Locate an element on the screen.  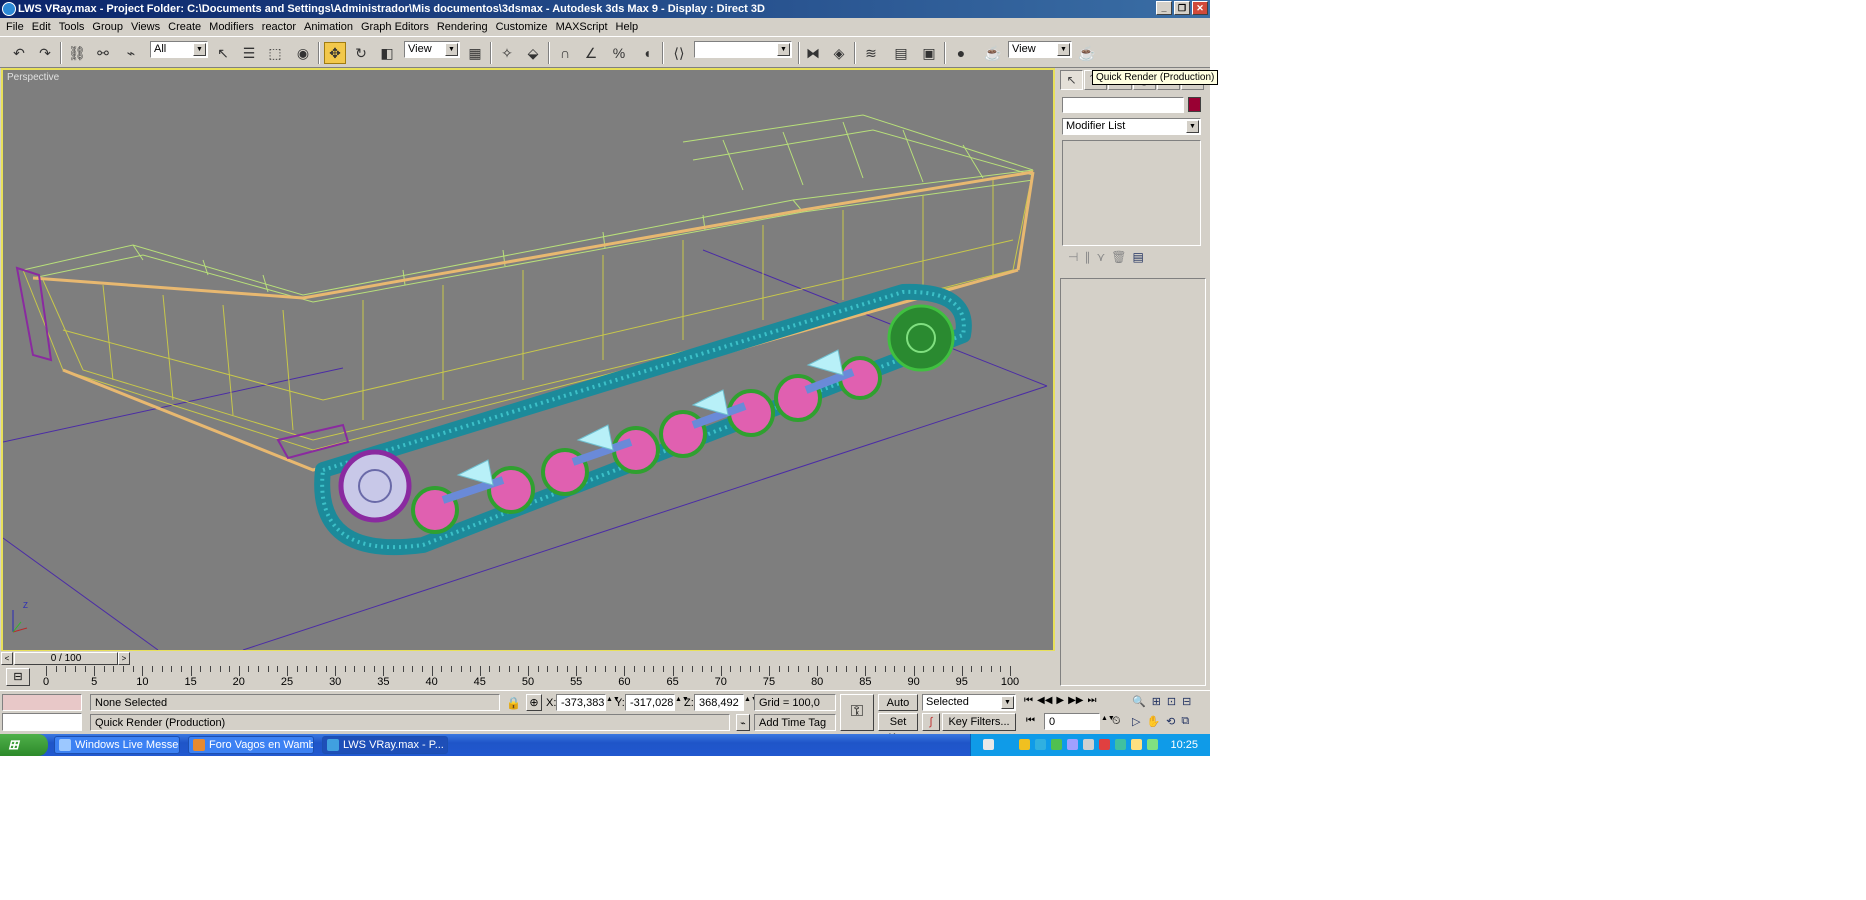
menu-rendering: Rendering is located at coordinates (462, 27).